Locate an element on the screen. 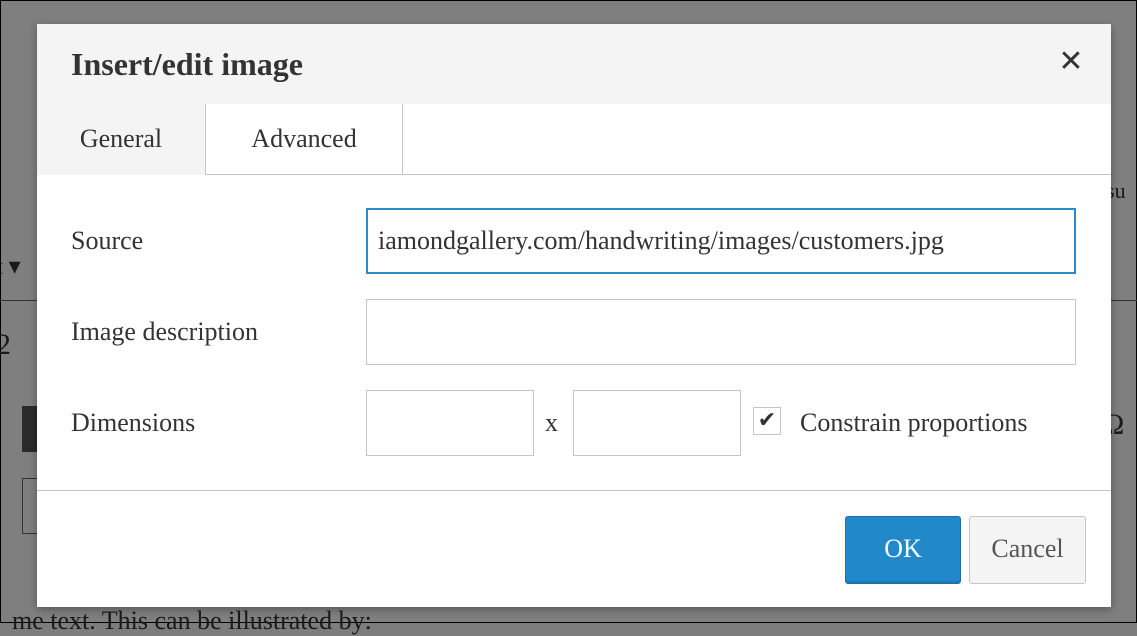 Image resolution: width=1137 pixels, height=636 pixels. close-icon: ✕ is located at coordinates (1071, 62).